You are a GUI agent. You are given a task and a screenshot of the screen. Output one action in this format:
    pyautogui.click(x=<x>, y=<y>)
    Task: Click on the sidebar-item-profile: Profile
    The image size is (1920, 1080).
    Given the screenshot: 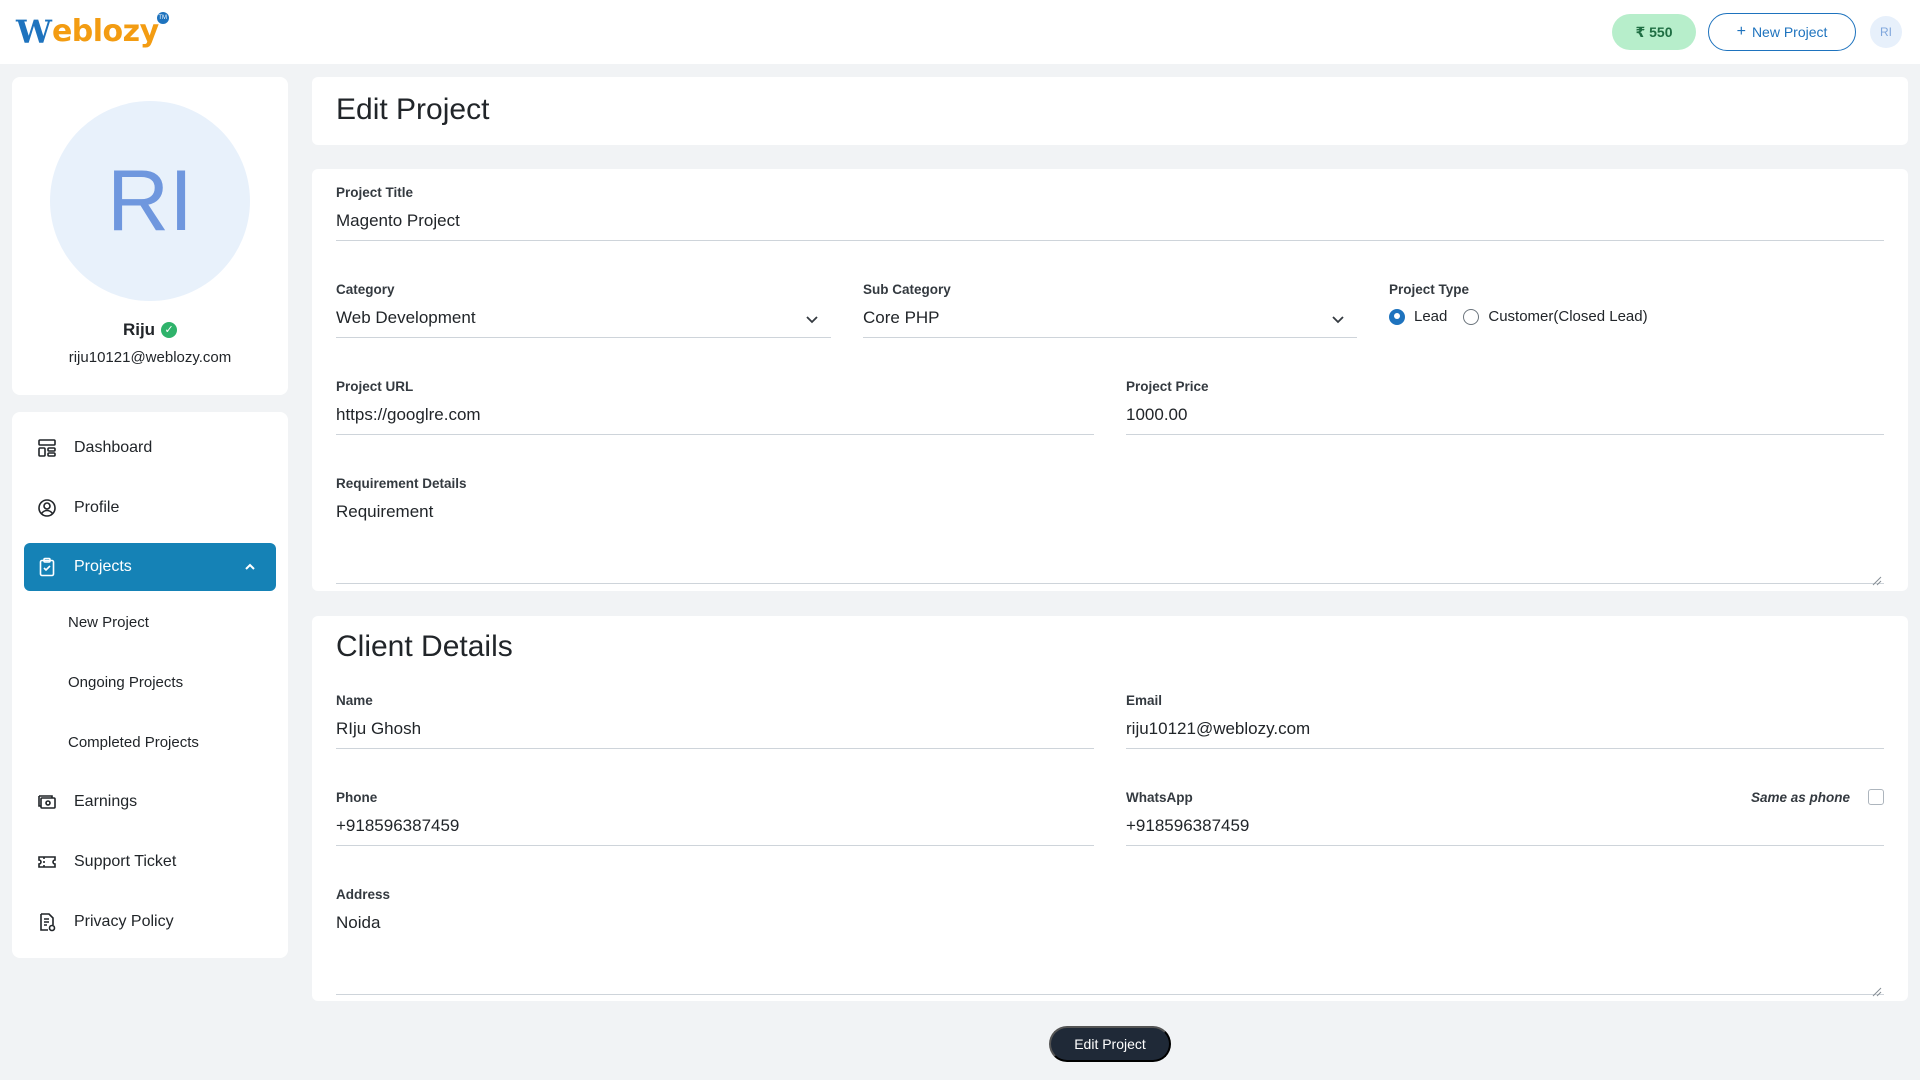 What is the action you would take?
    pyautogui.click(x=150, y=508)
    